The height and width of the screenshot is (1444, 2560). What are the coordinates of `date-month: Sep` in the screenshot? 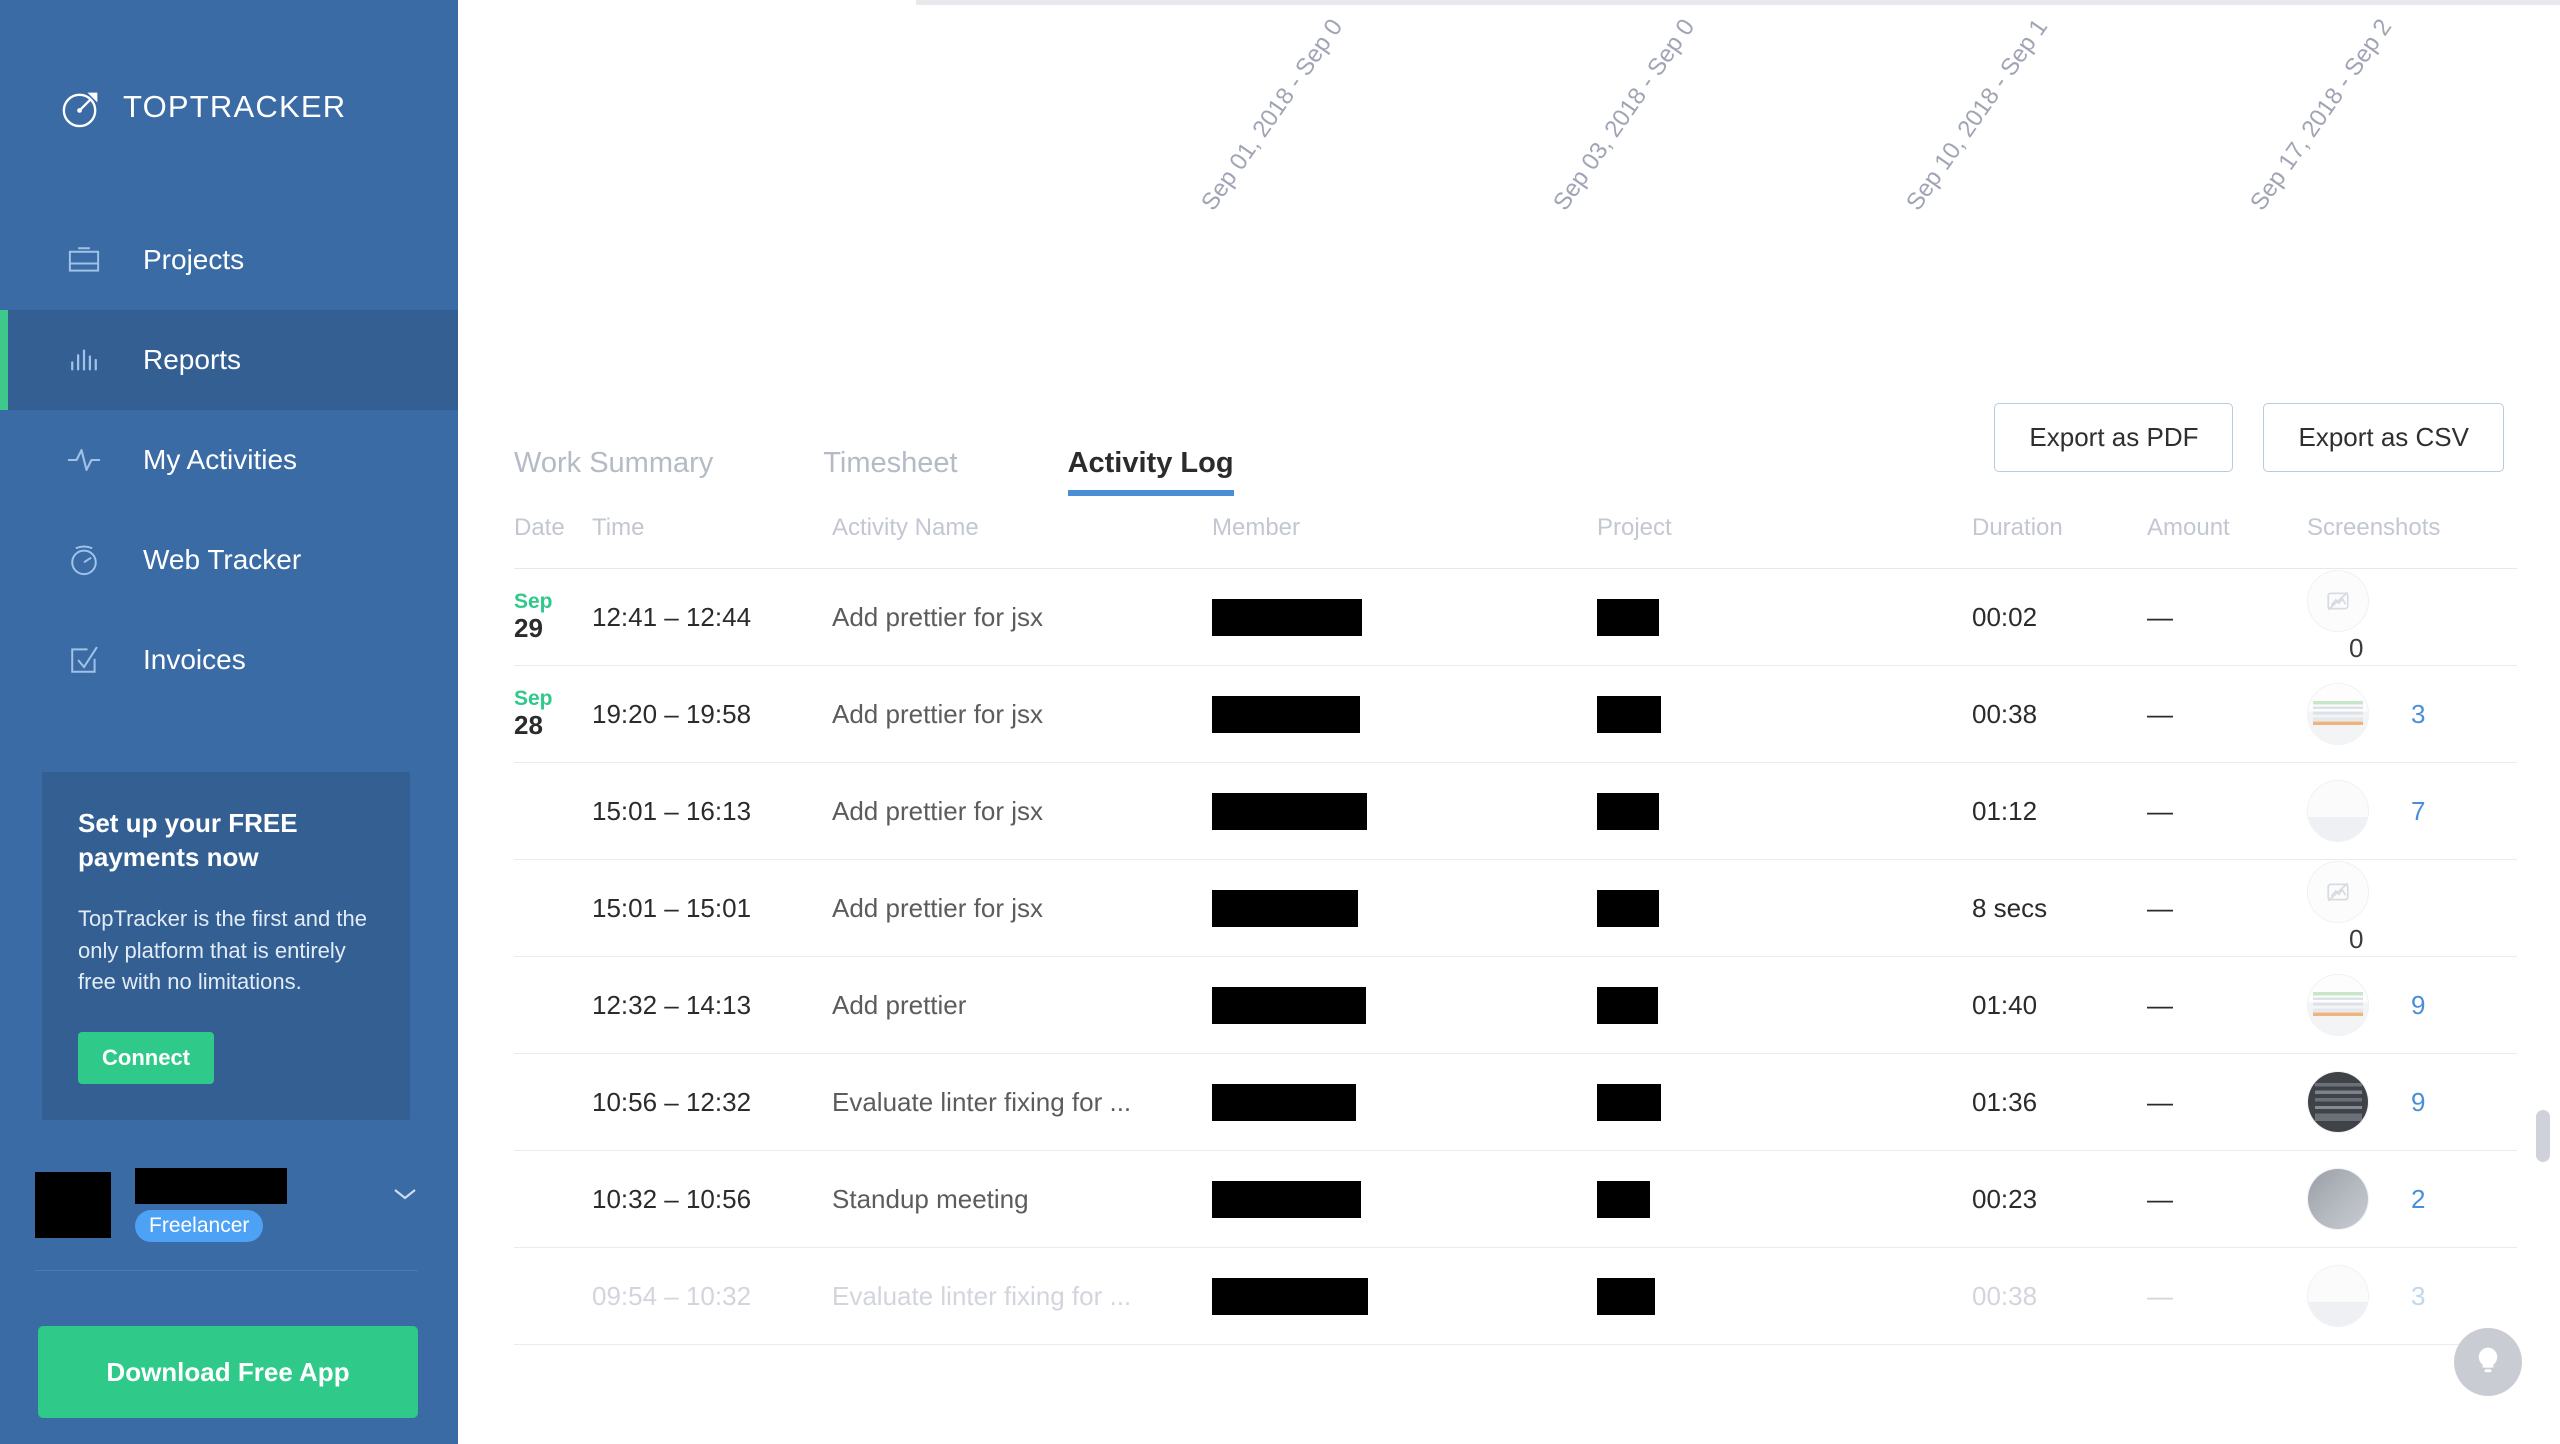 It's located at (533, 698).